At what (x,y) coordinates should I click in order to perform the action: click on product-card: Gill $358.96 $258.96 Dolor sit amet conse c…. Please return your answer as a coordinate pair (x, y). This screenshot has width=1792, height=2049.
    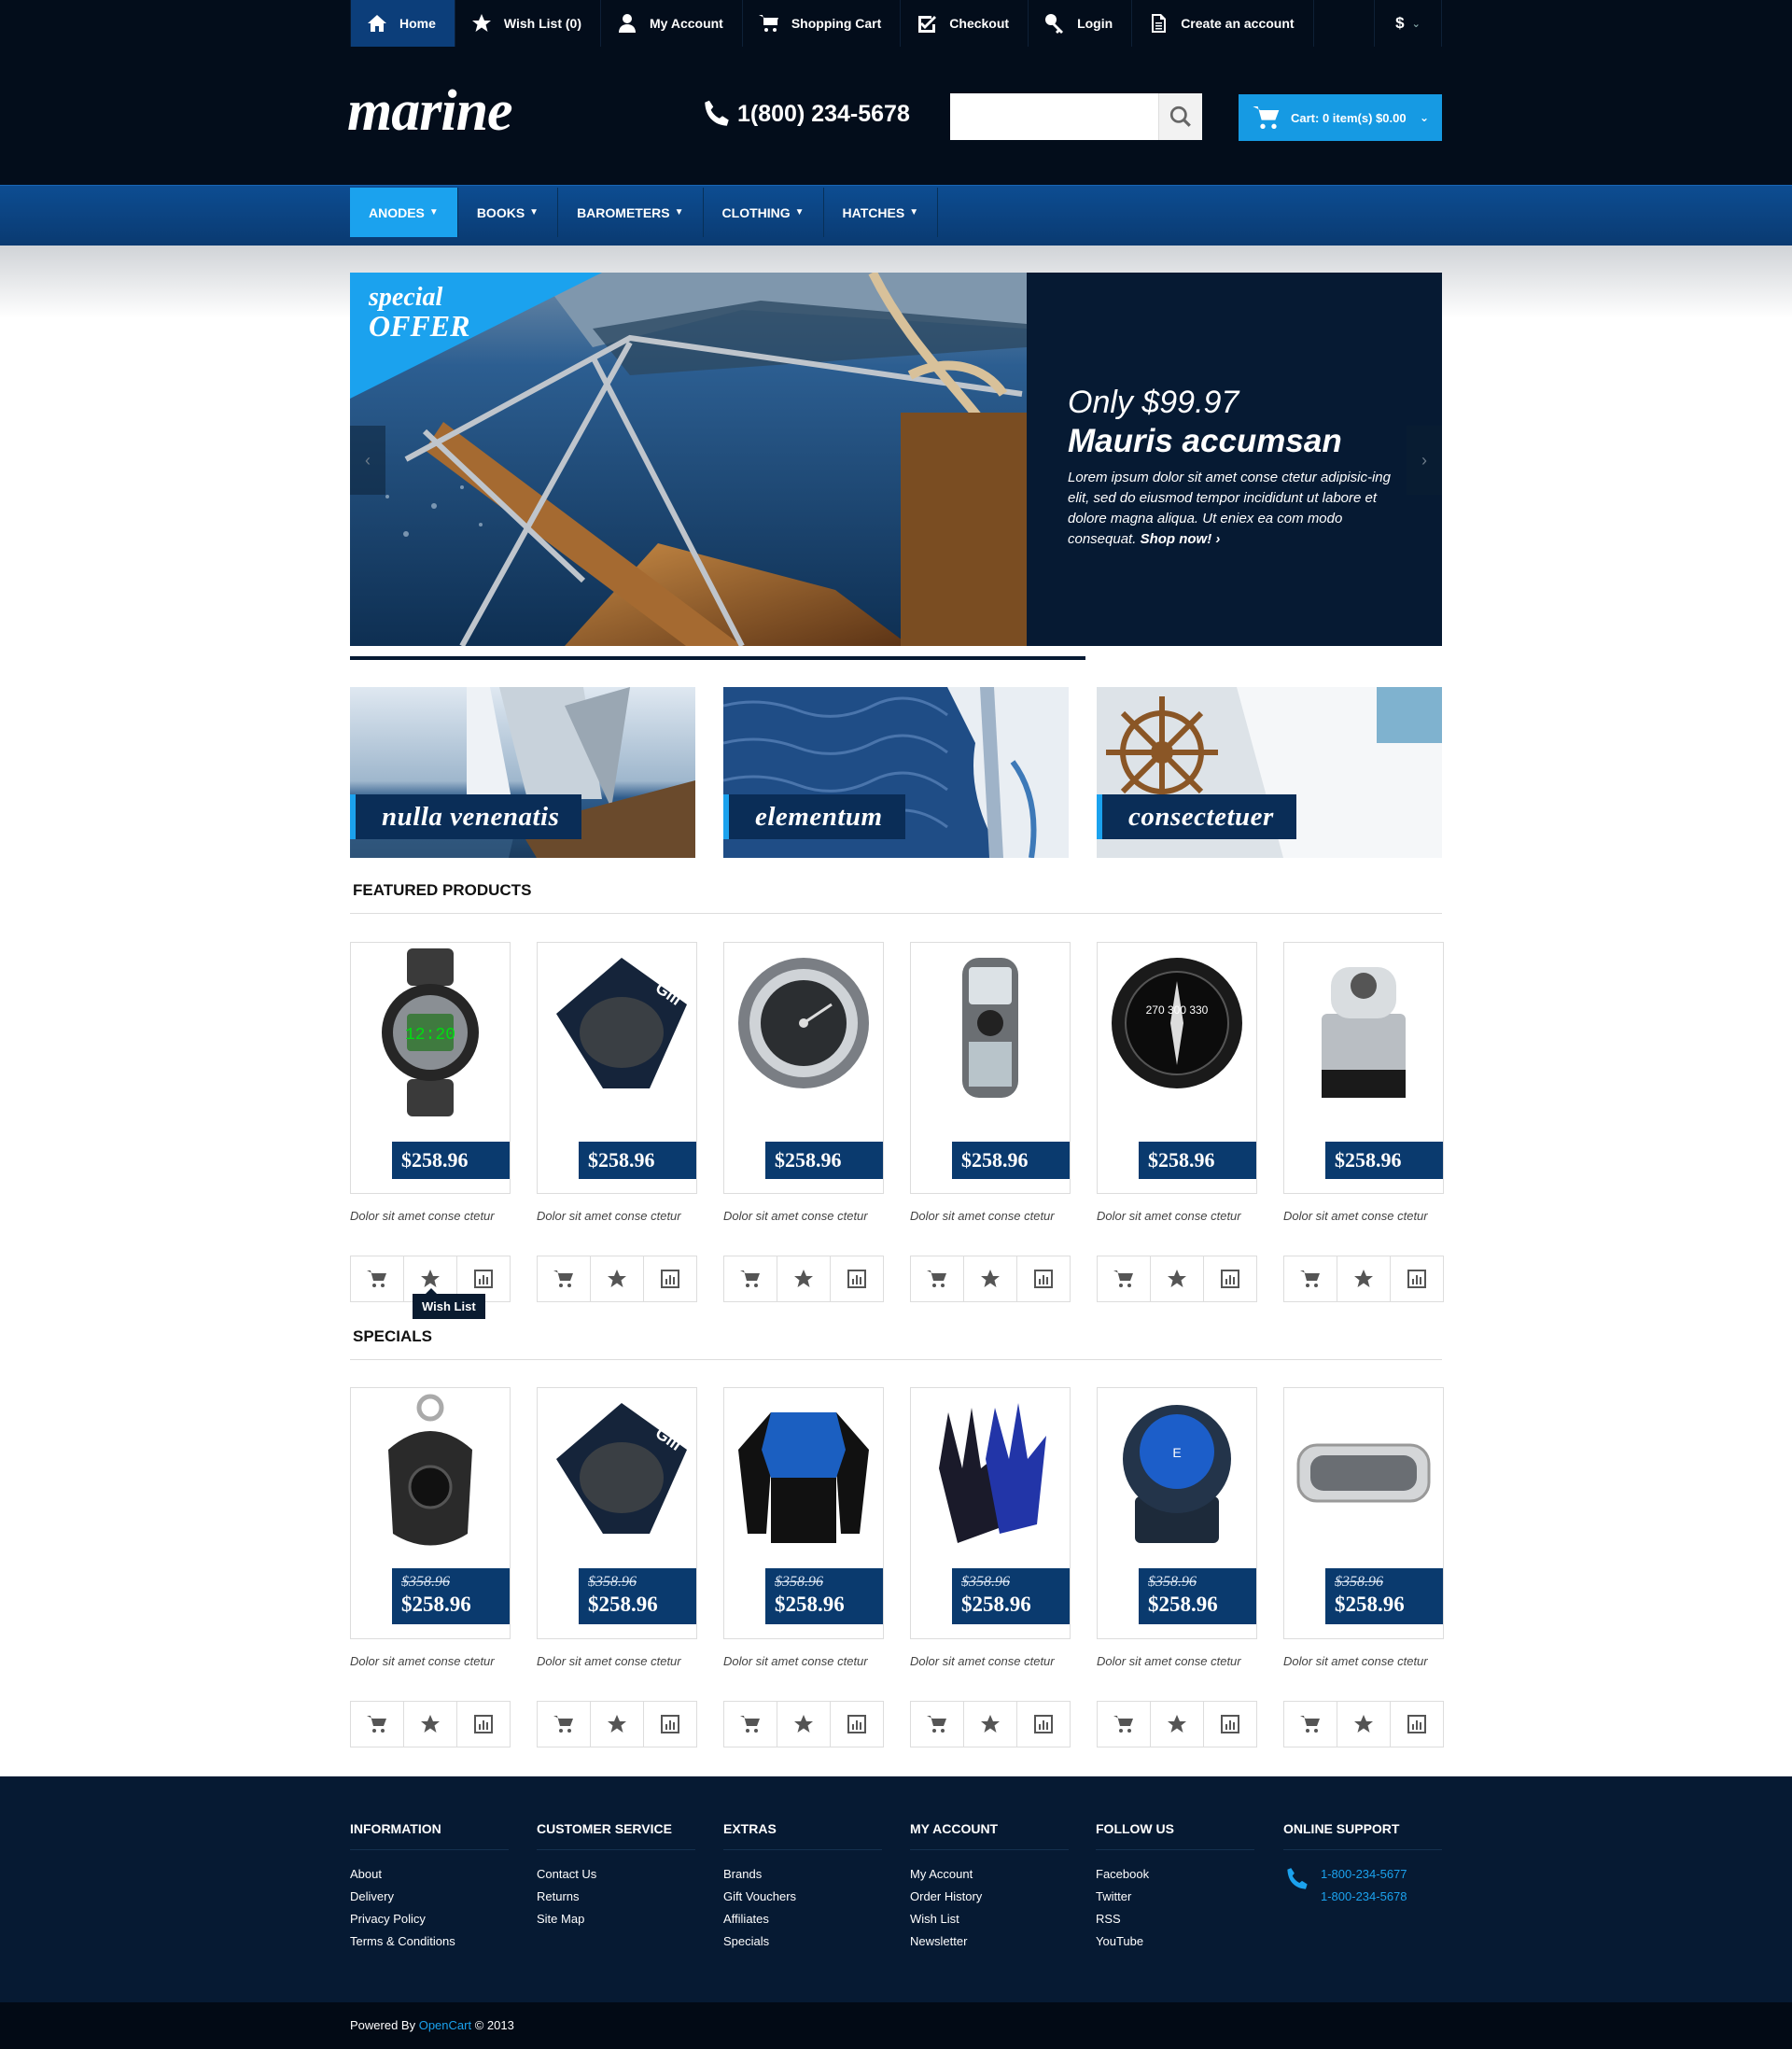
    Looking at the image, I should click on (617, 1567).